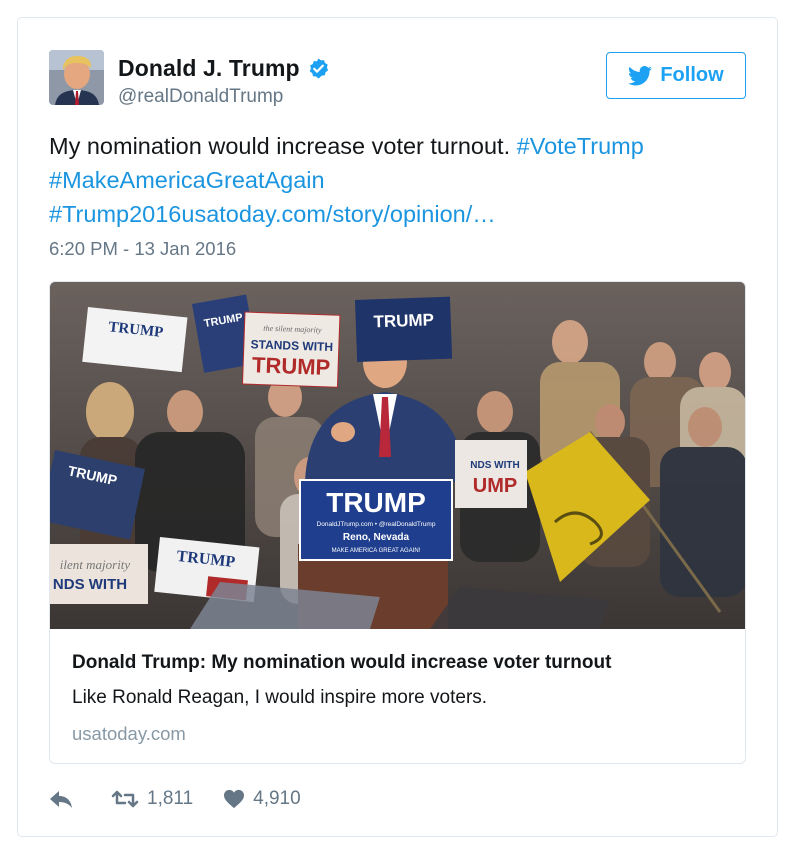 The height and width of the screenshot is (860, 799). I want to click on like-count: 4,910, so click(277, 798).